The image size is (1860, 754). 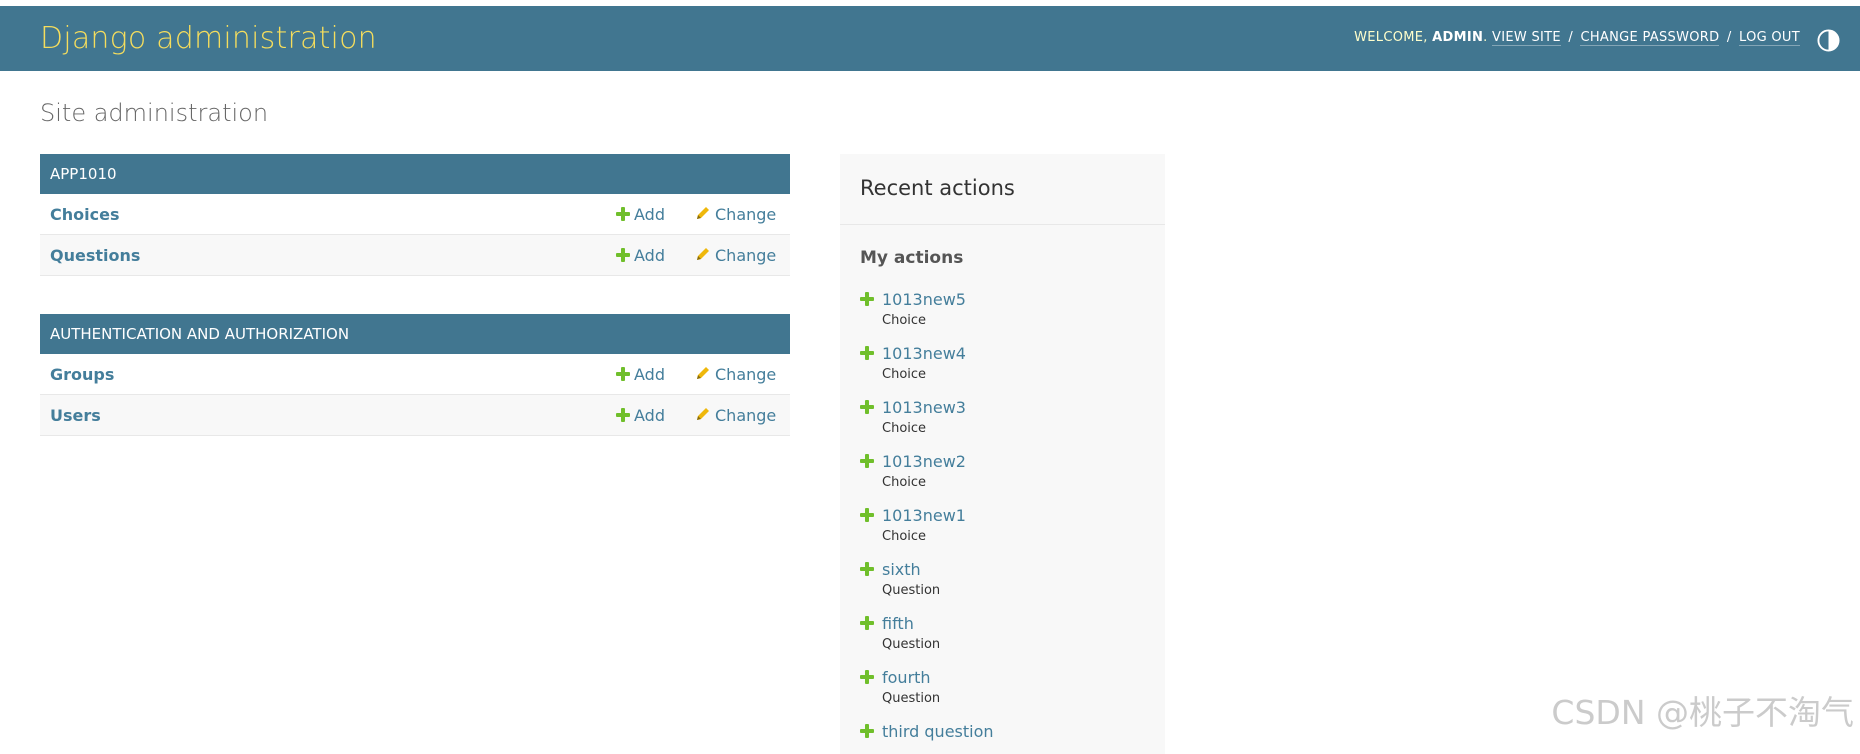 I want to click on action-link: 1013new4, so click(x=924, y=353).